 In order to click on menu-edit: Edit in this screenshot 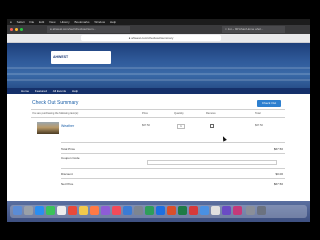, I will do `click(41, 22)`.